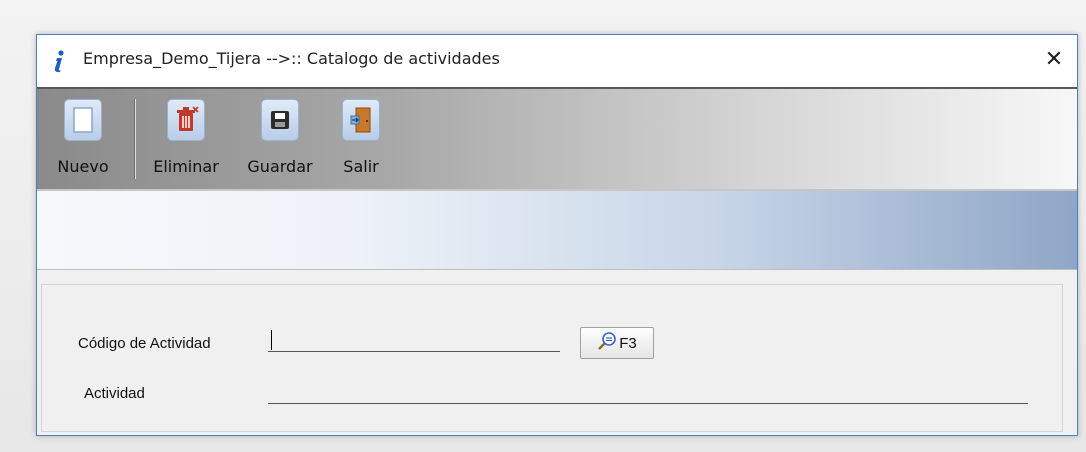 The height and width of the screenshot is (452, 1086). What do you see at coordinates (361, 120) in the screenshot?
I see `exit-door-icon` at bounding box center [361, 120].